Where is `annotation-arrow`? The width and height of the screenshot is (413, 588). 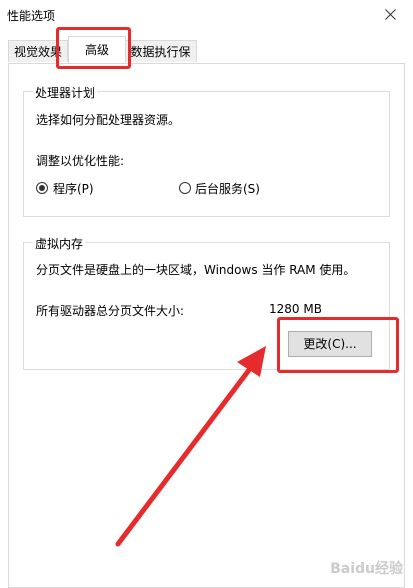
annotation-arrow is located at coordinates (190, 446).